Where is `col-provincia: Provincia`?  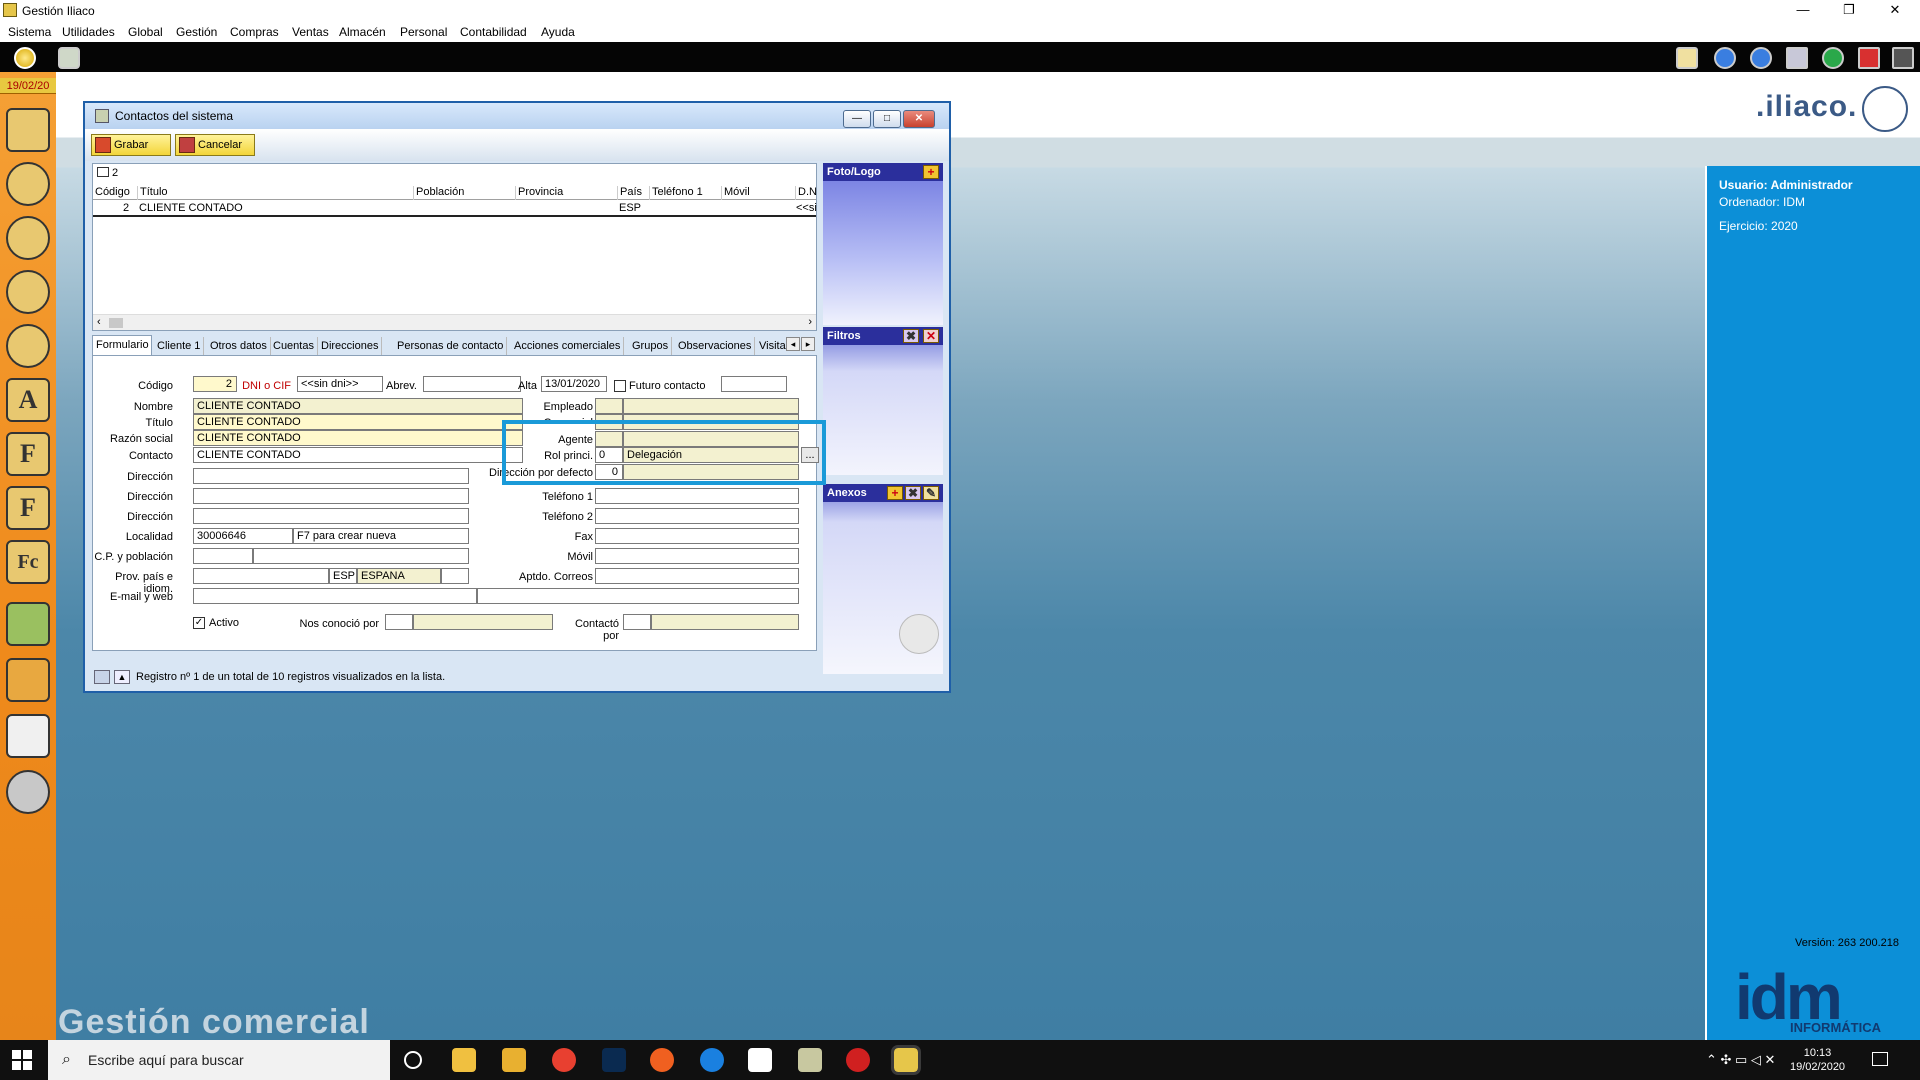 col-provincia: Provincia is located at coordinates (566, 193).